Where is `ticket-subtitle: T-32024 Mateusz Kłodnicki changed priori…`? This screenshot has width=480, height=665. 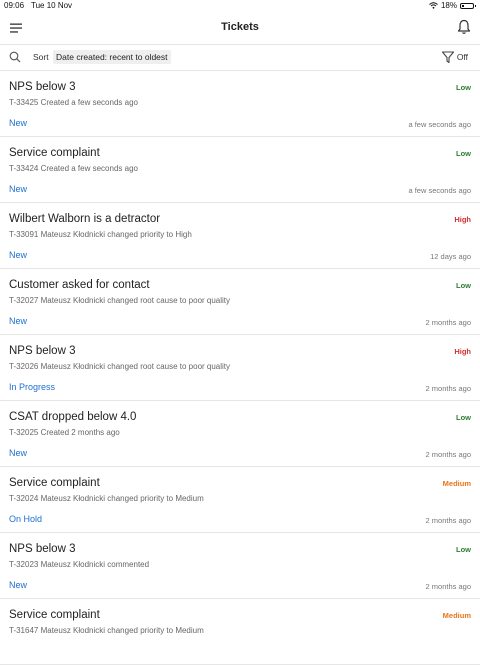
ticket-subtitle: T-32024 Mateusz Kłodnicki changed priori… is located at coordinates (106, 498).